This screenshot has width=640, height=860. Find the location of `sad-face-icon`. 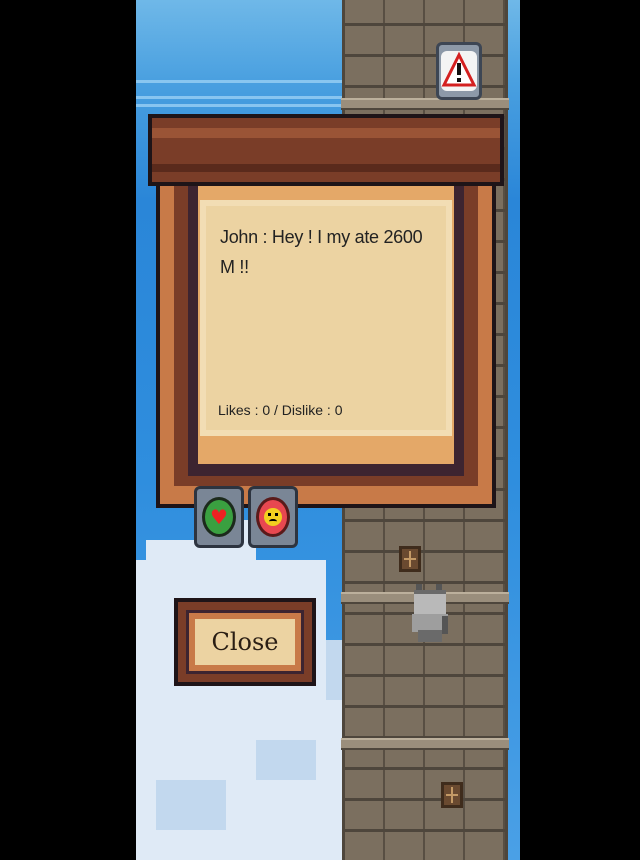

sad-face-icon is located at coordinates (273, 517).